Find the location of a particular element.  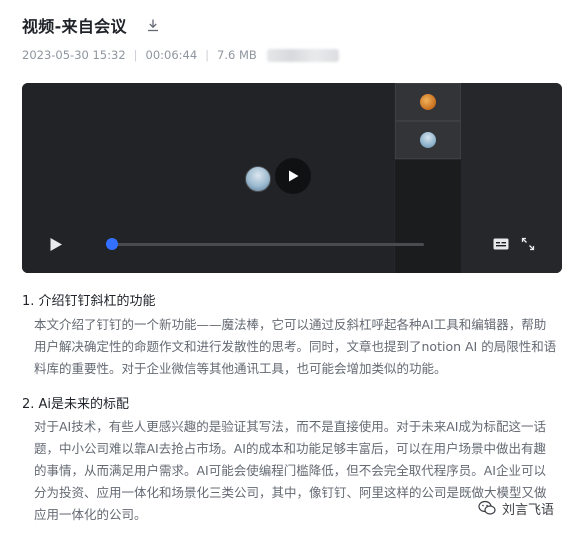

download-icon is located at coordinates (153, 25).